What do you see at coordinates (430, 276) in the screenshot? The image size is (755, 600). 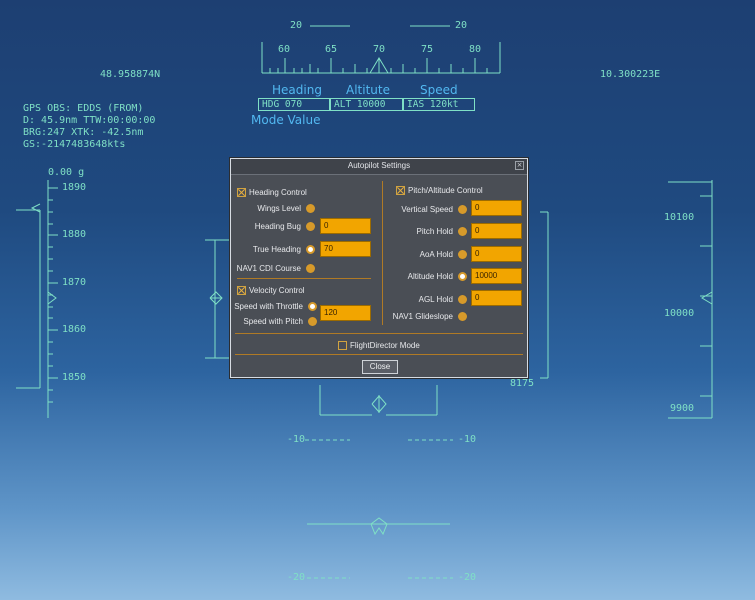 I see `altitude-hold-label: Altitude Hold` at bounding box center [430, 276].